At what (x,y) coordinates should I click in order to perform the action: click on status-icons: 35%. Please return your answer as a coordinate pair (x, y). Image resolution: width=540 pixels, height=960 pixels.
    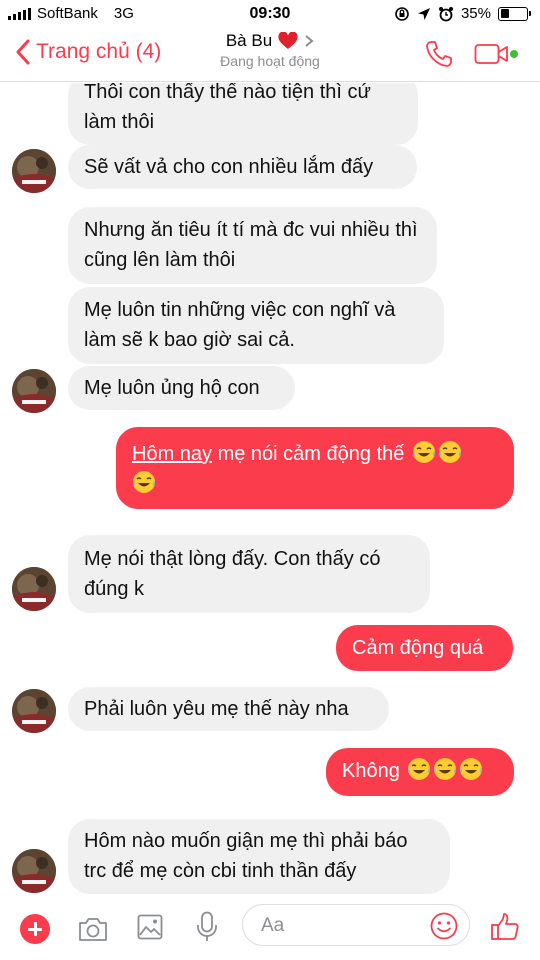
    Looking at the image, I should click on (462, 13).